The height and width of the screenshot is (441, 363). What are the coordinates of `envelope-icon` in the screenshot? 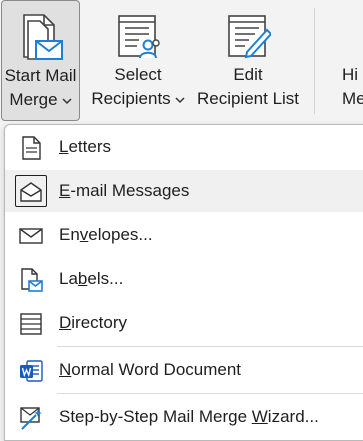 It's located at (31, 236).